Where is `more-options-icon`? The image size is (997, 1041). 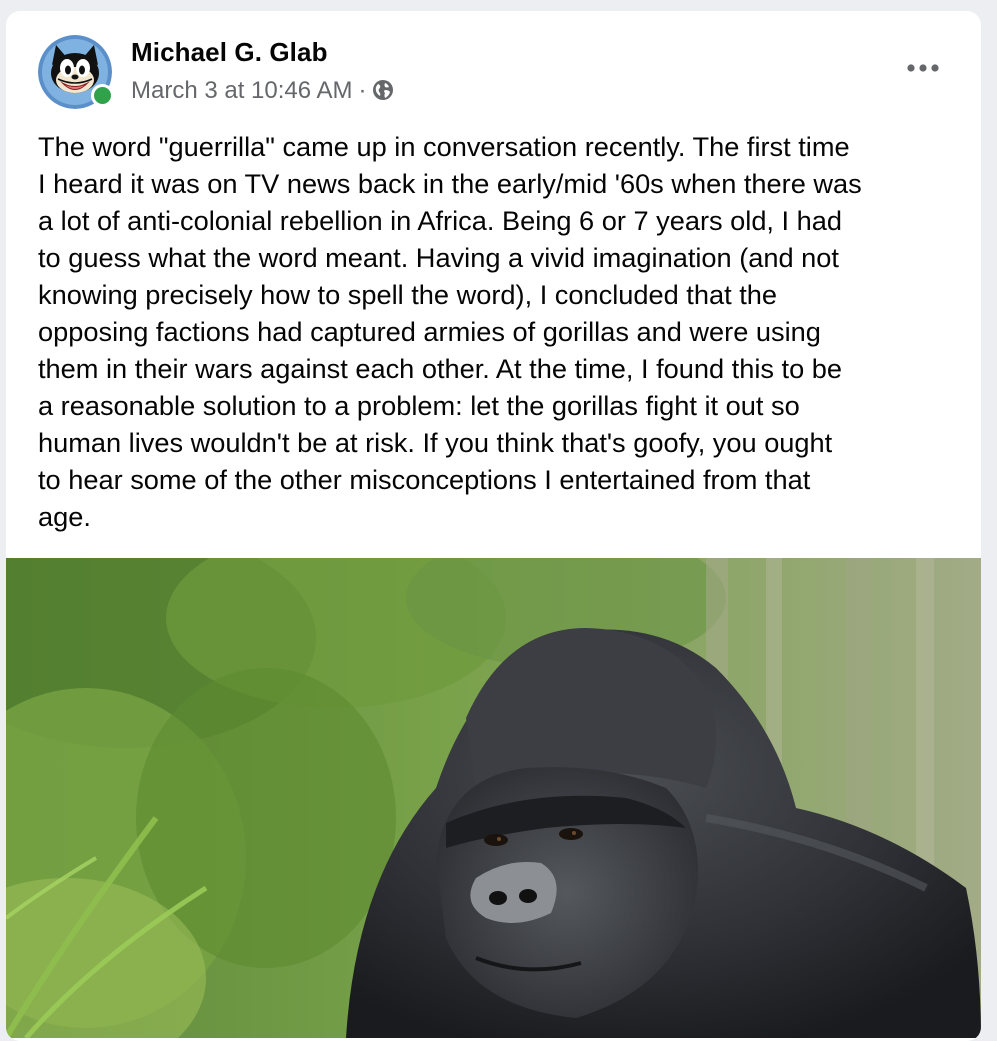
more-options-icon is located at coordinates (923, 68).